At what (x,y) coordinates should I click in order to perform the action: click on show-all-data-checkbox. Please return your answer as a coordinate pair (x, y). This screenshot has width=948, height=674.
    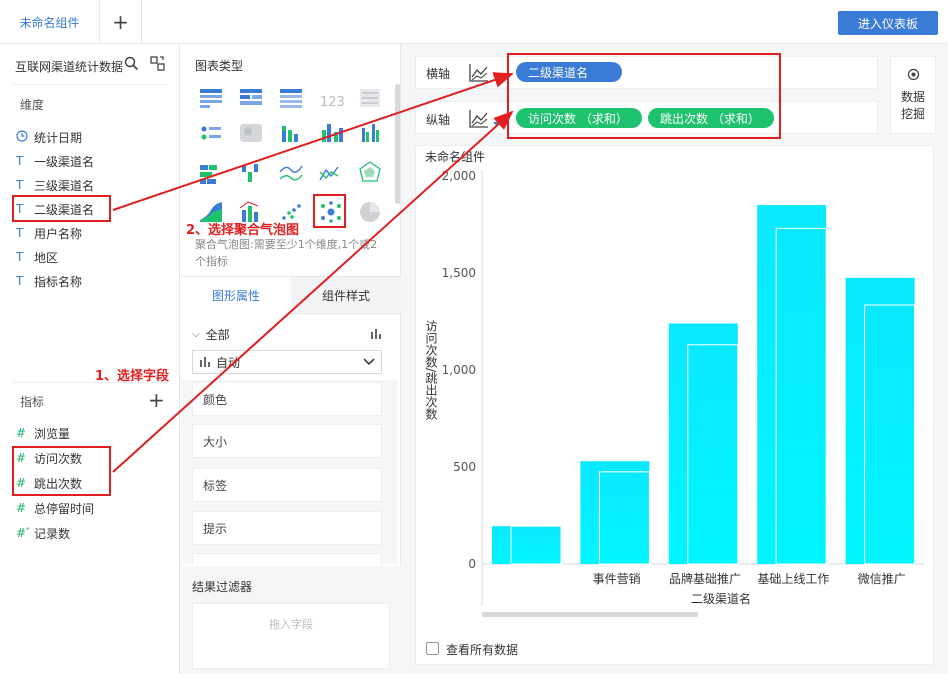
    Looking at the image, I should click on (432, 648).